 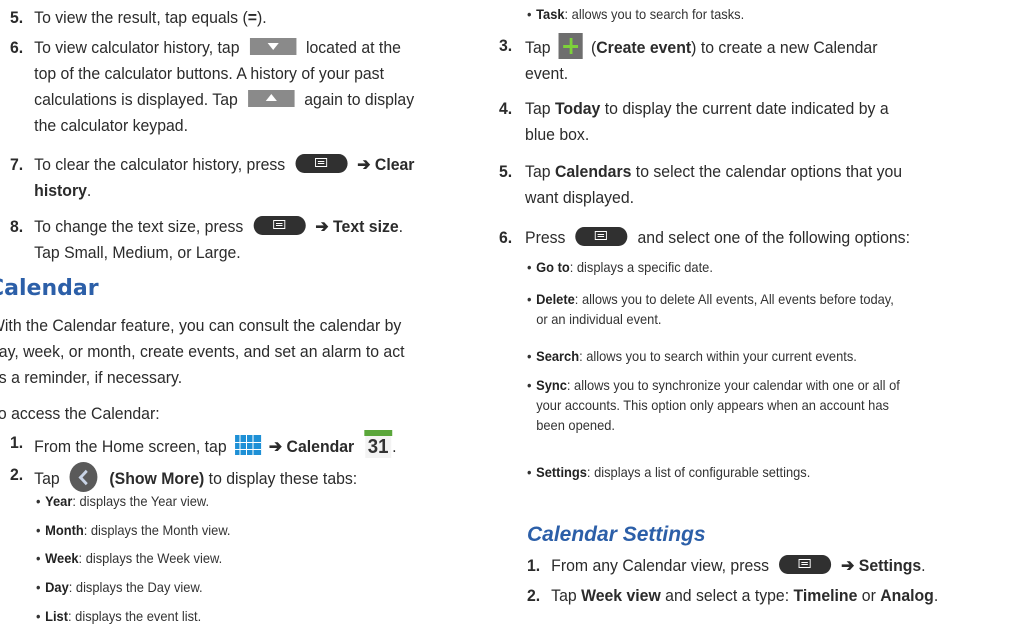 I want to click on apps-grid-icon, so click(x=247, y=445).